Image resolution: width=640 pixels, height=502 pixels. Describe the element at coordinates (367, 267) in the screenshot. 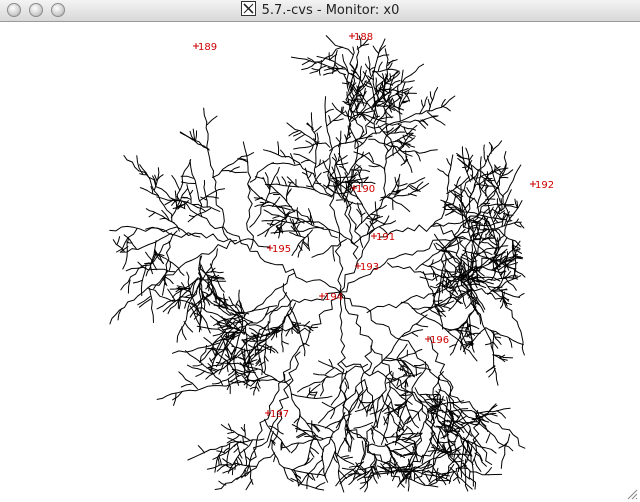

I see `monitor-point-193: 193` at that location.